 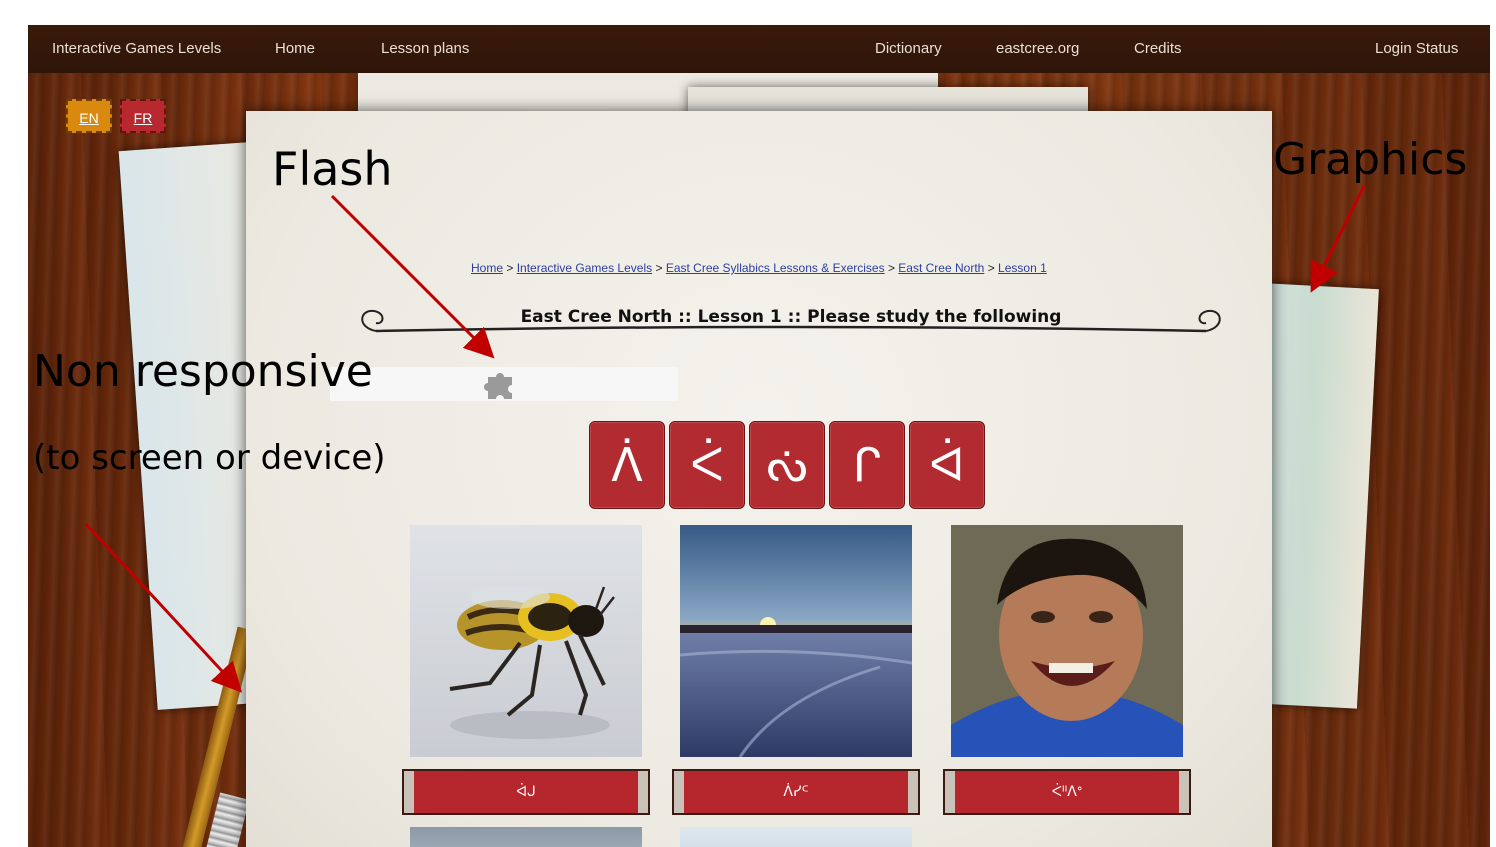 I want to click on breadcrumb-lessons: East Cree Syllabics Lessons & Exercises, so click(x=775, y=268).